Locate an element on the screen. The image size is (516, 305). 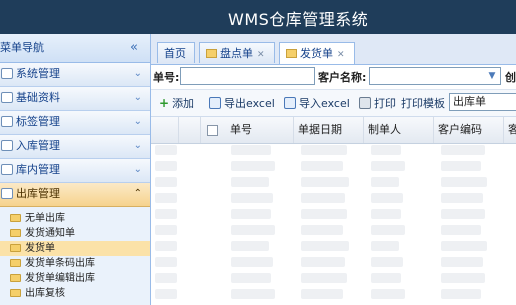
tab-label: 首页 is located at coordinates (175, 53).